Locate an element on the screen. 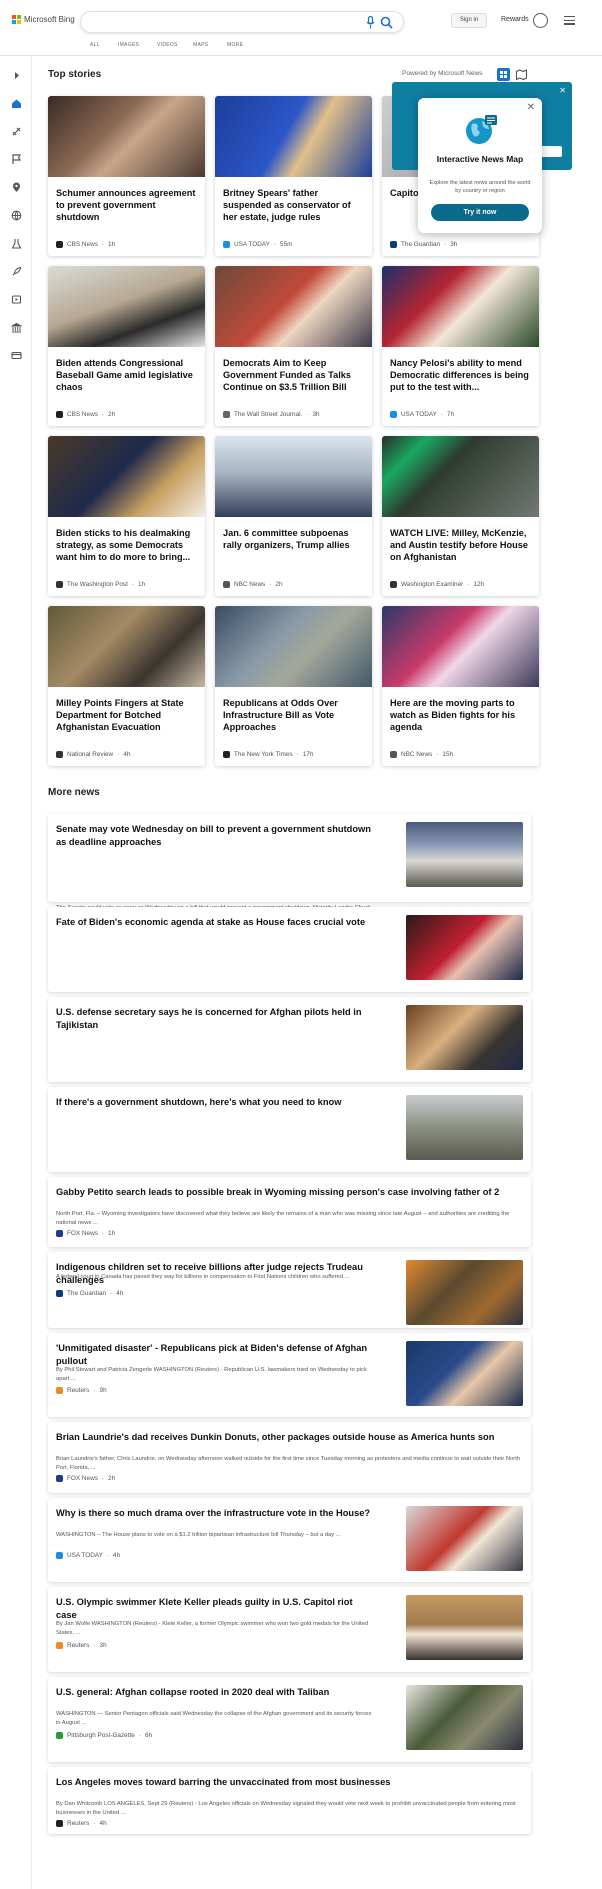 Image resolution: width=602 pixels, height=1889 pixels. entertainment-icon is located at coordinates (16, 299).